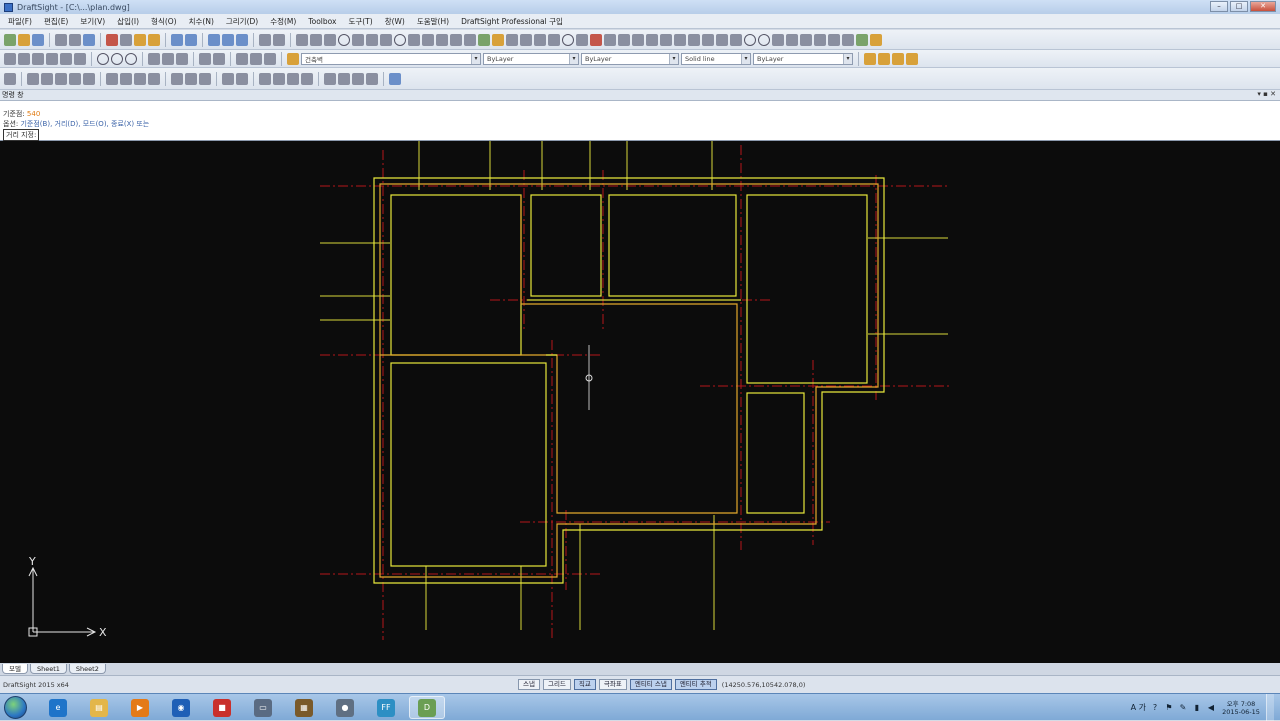 This screenshot has height=721, width=1280. I want to click on extend-icon, so click(470, 39).